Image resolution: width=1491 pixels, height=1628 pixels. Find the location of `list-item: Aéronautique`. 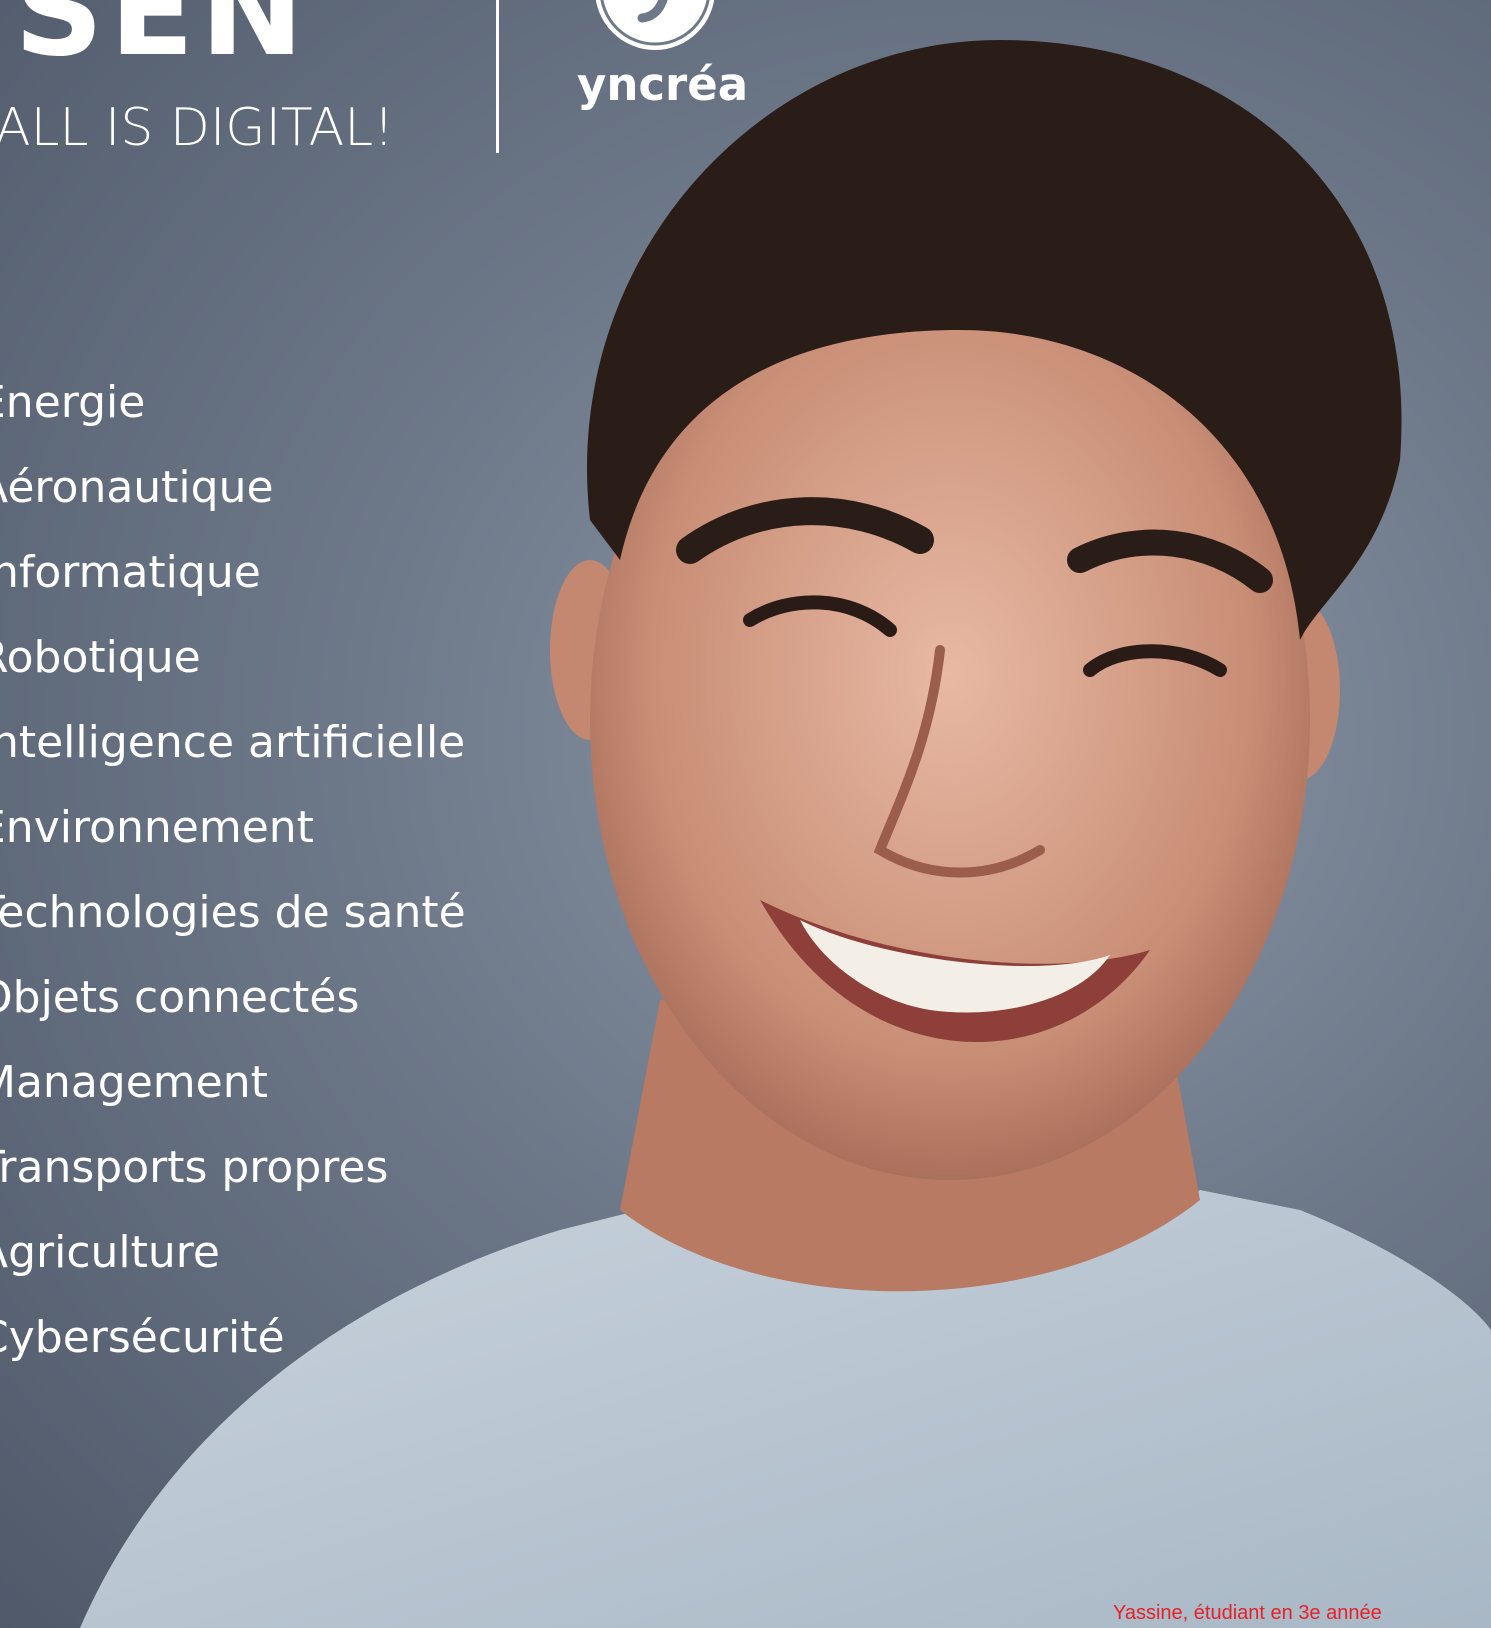

list-item: Aéronautique is located at coordinates (137, 487).